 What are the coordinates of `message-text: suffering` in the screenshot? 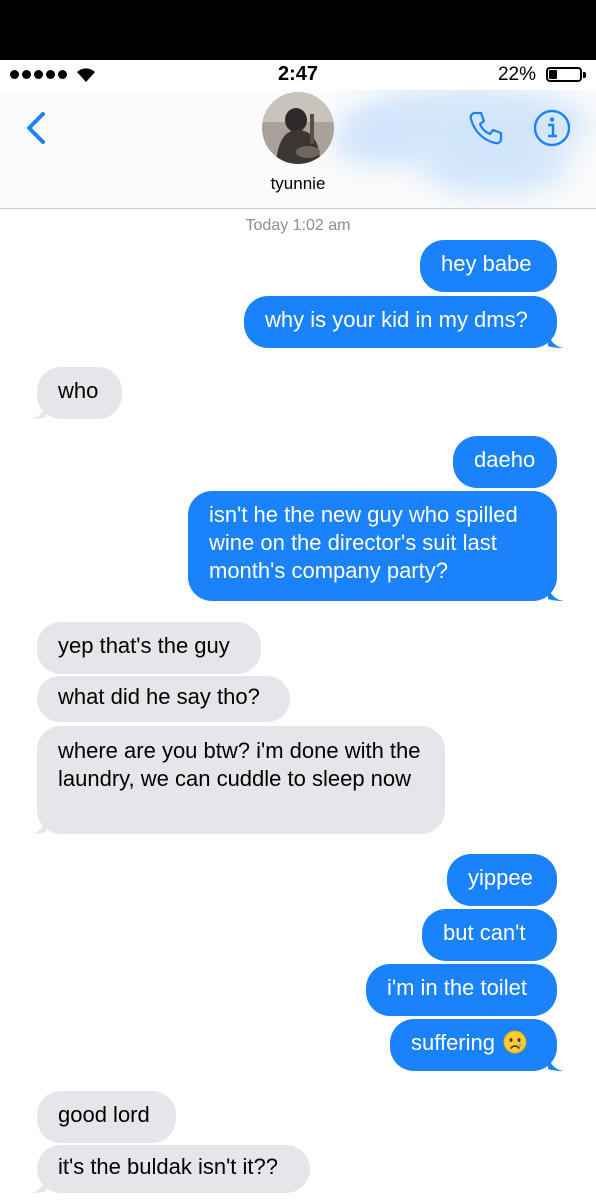 It's located at (453, 1042).